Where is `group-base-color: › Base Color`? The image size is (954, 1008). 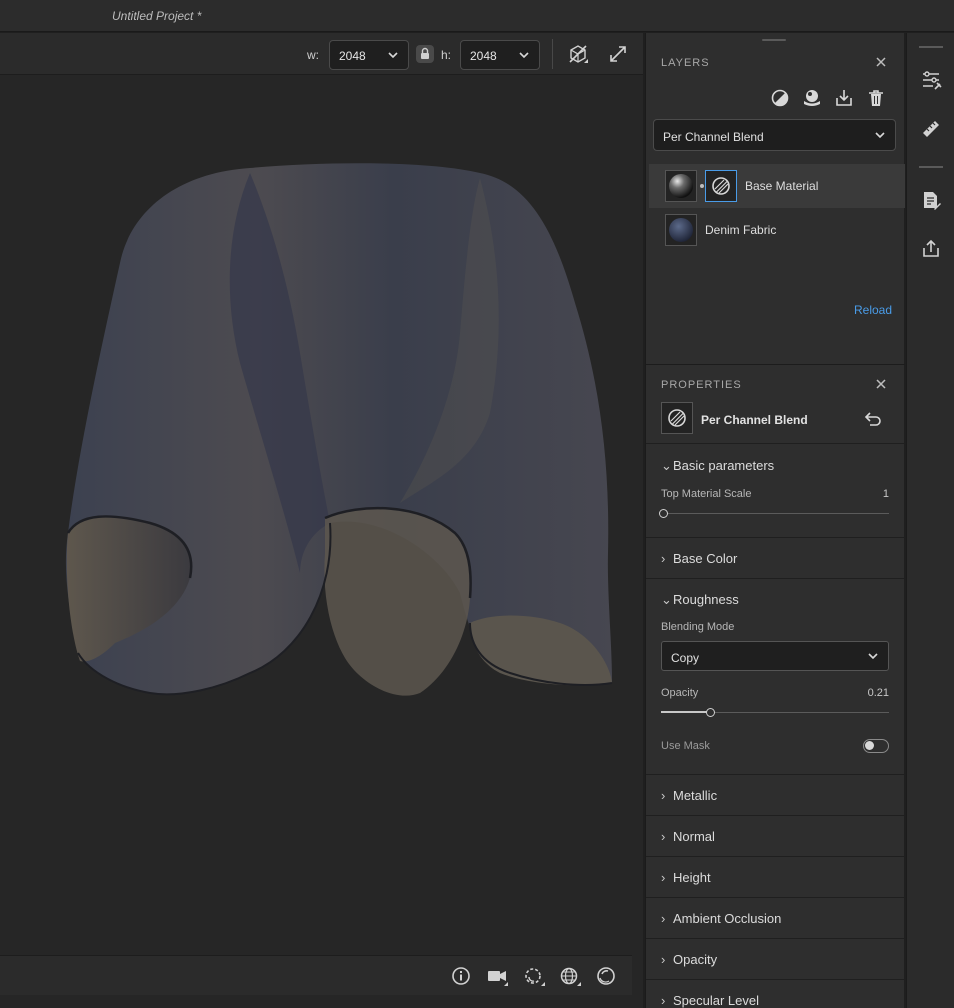 group-base-color: › Base Color is located at coordinates (775, 557).